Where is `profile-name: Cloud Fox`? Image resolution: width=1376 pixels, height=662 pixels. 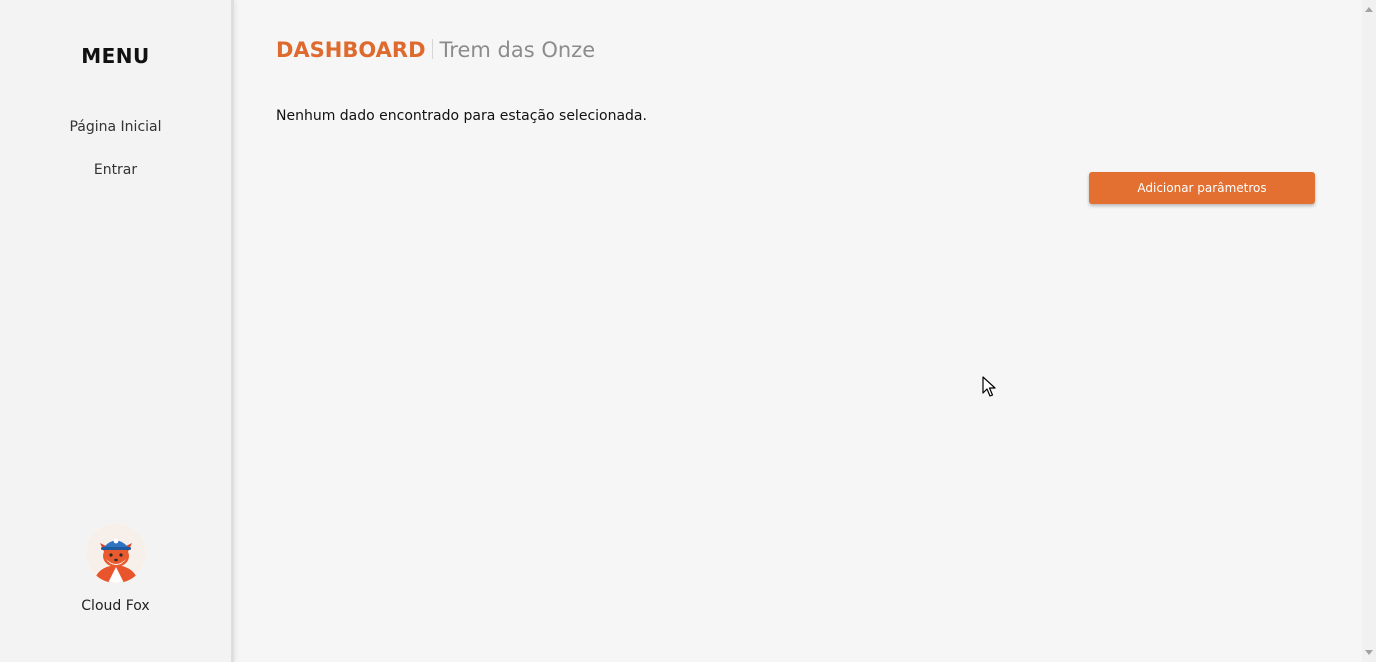 profile-name: Cloud Fox is located at coordinates (115, 606).